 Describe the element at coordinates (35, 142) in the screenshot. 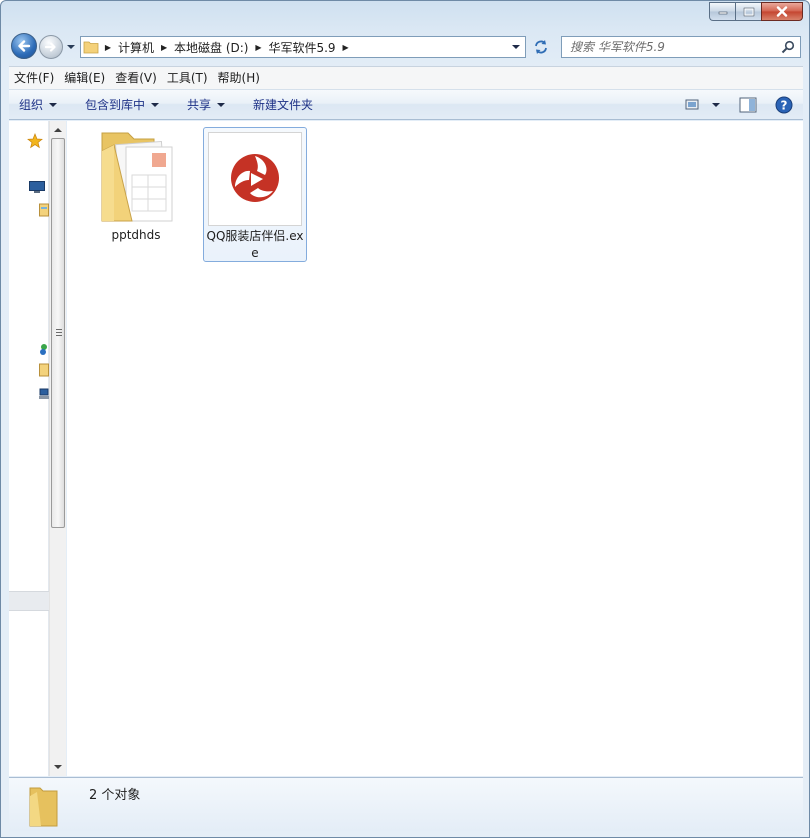

I see `favorites-star-icon` at that location.